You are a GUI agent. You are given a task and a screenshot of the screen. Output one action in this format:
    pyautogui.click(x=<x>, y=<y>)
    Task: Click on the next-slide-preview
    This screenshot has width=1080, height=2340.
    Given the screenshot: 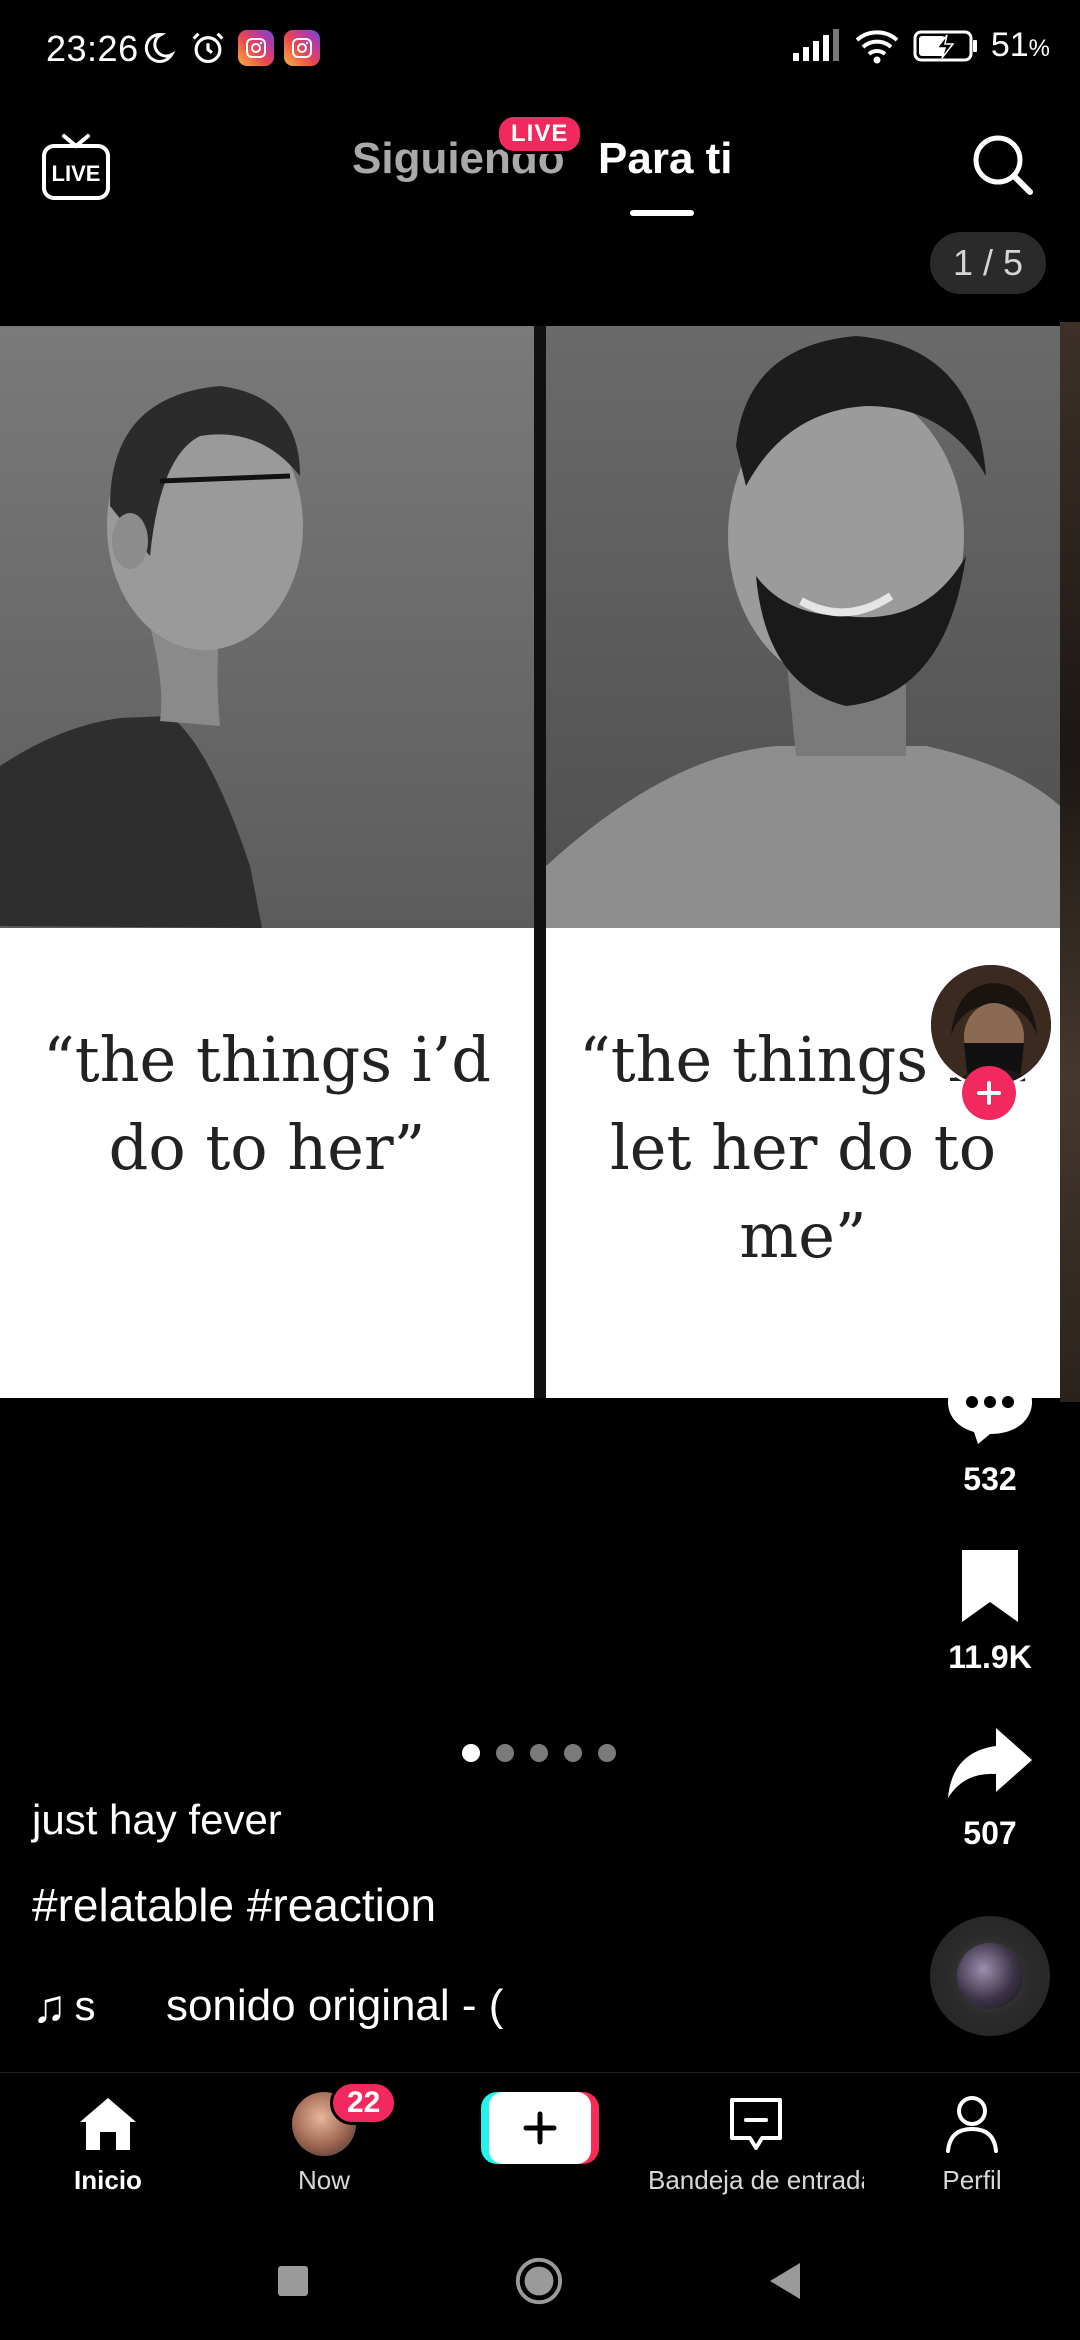 What is the action you would take?
    pyautogui.click(x=1070, y=862)
    